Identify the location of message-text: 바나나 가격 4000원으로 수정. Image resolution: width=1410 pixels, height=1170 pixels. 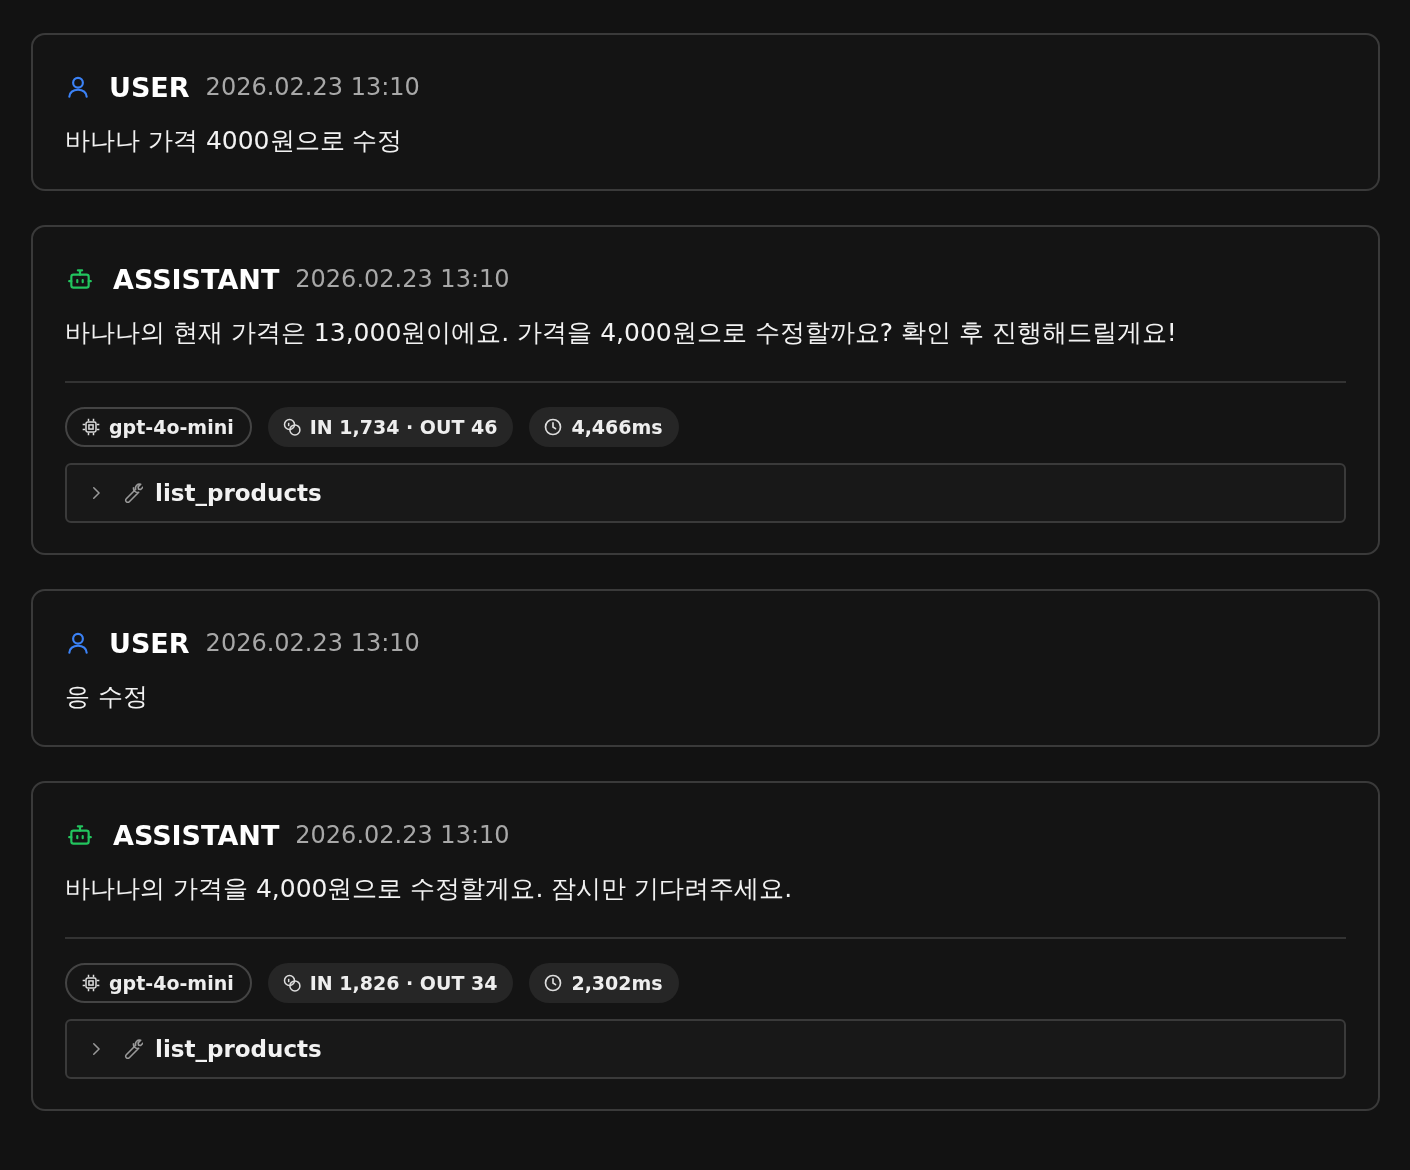
(234, 141).